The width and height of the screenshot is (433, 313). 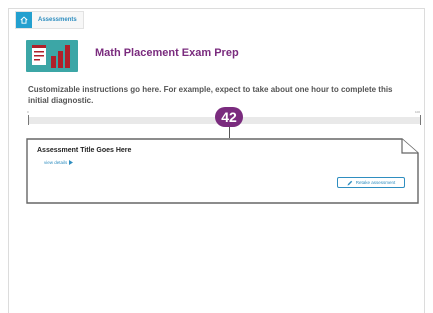 What do you see at coordinates (52, 56) in the screenshot?
I see `clipboard-bar-chart-icon` at bounding box center [52, 56].